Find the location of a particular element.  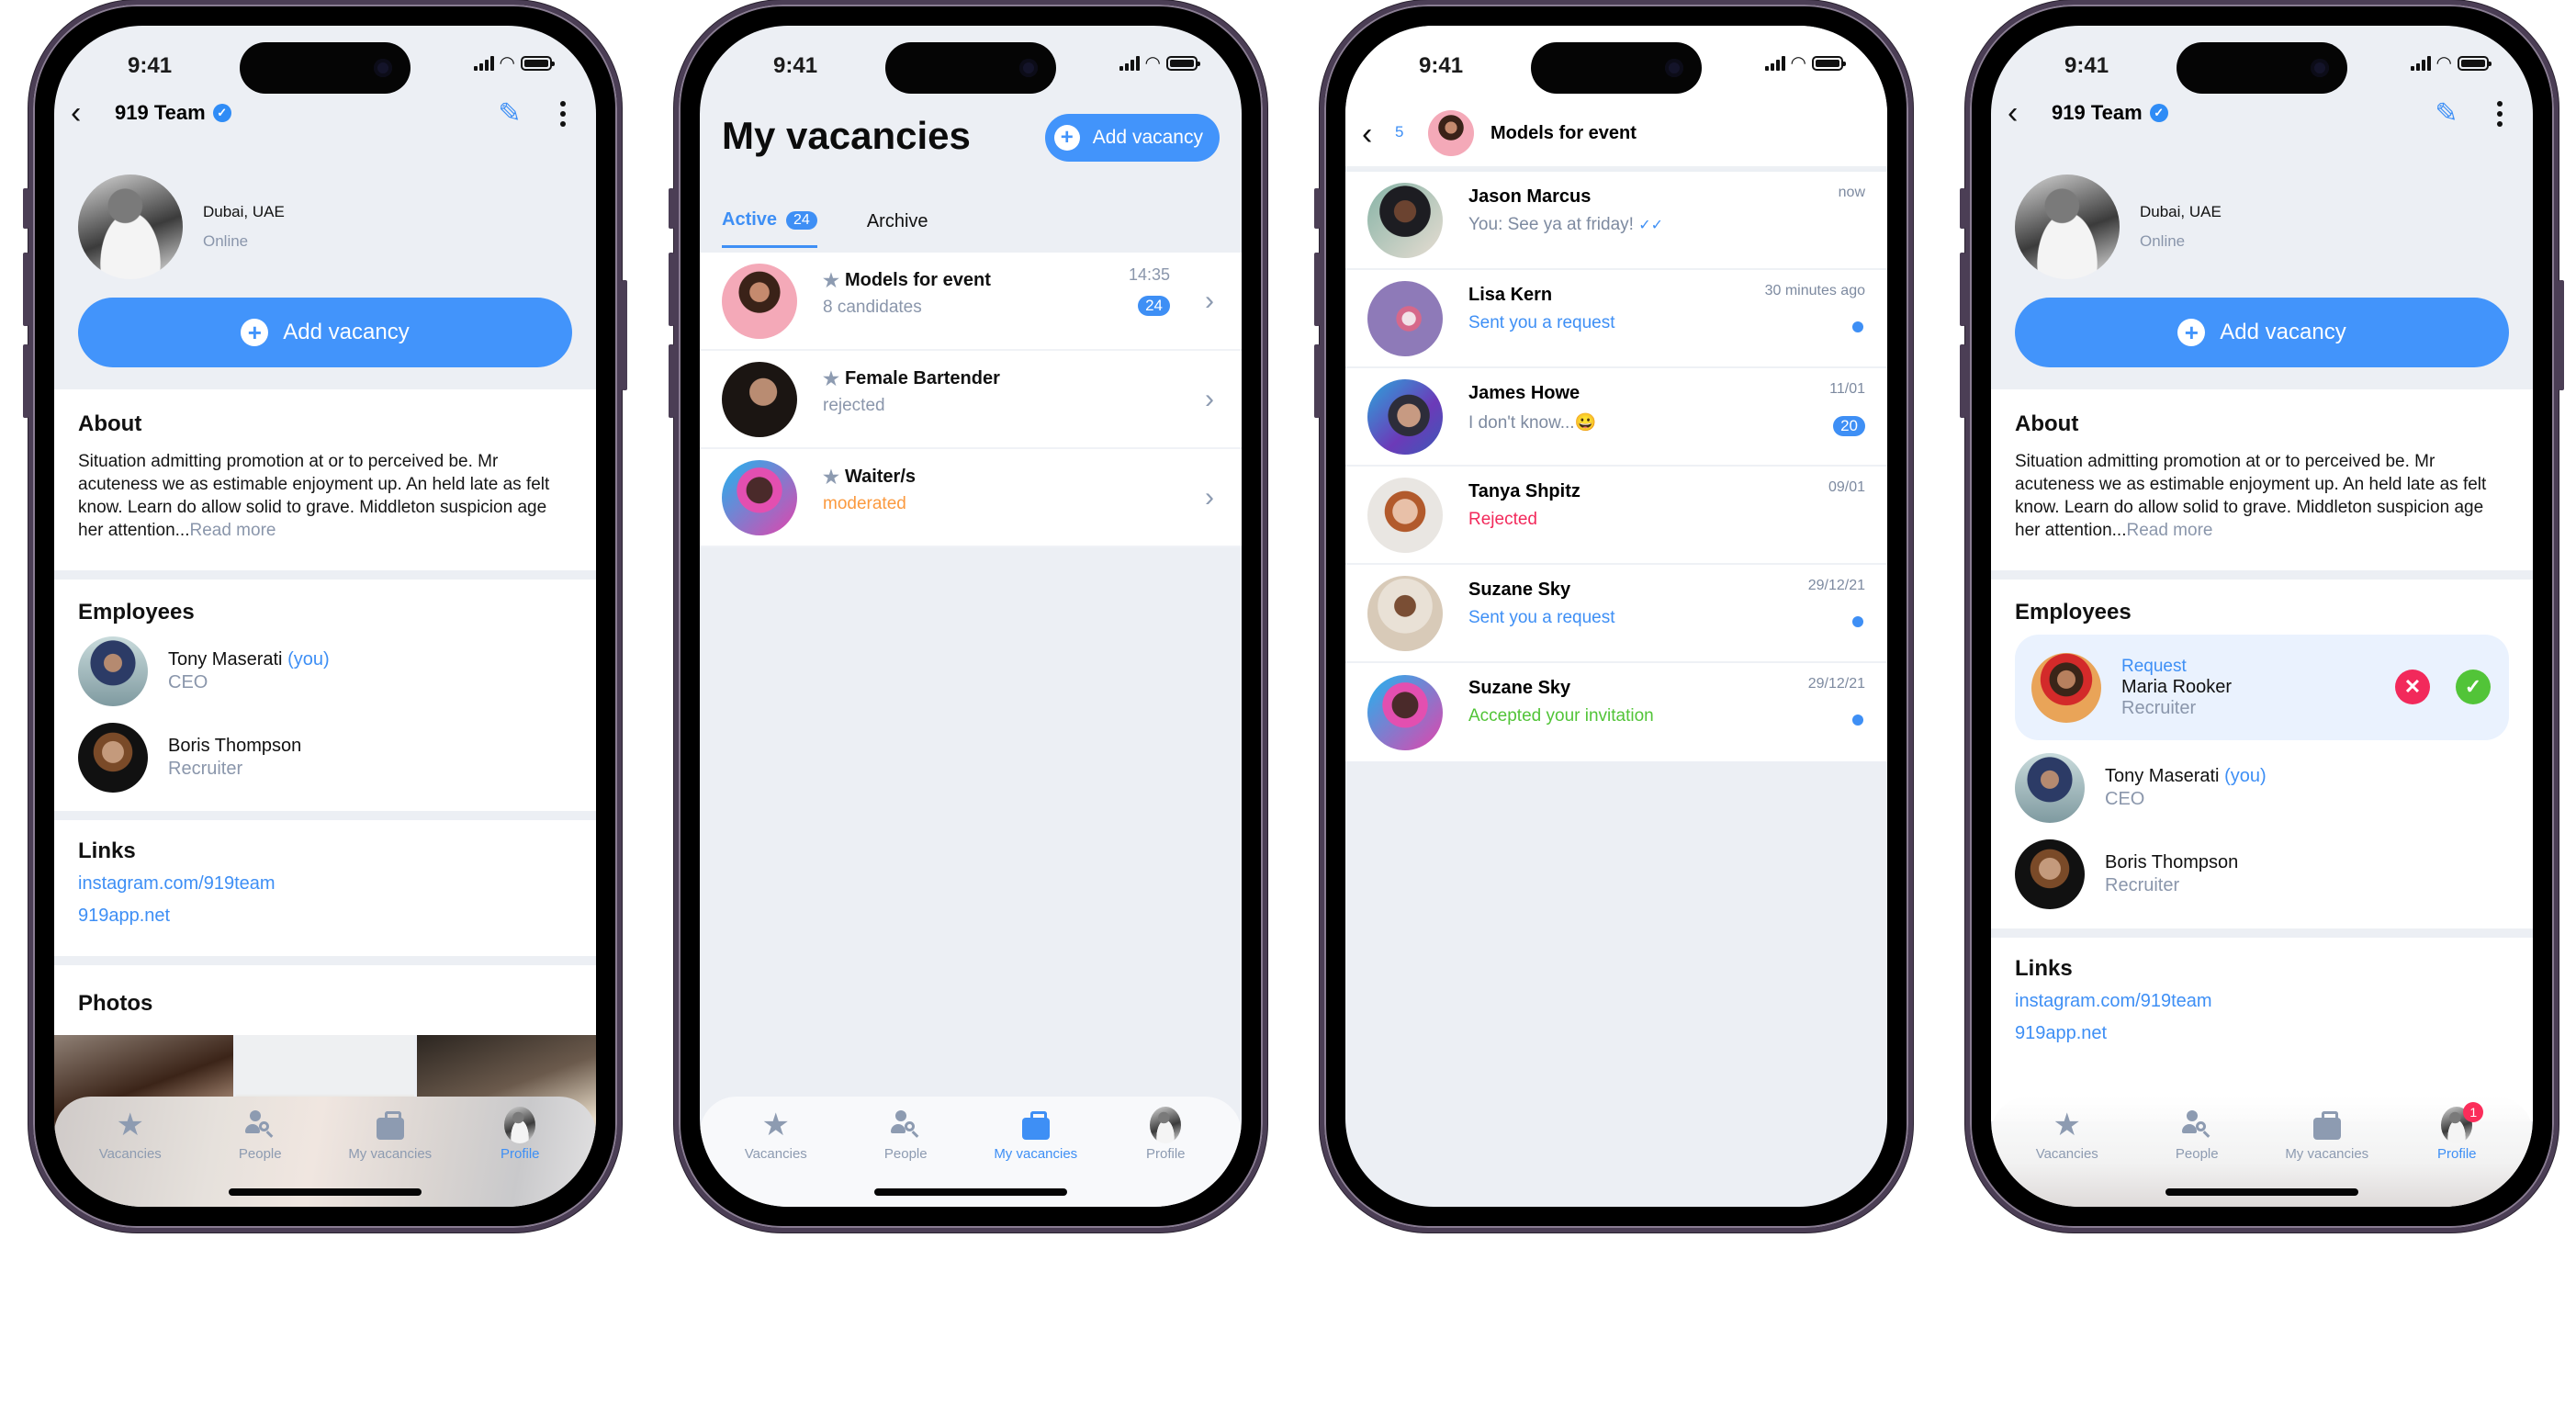

vacancy-subtitle: rejected is located at coordinates (854, 406).